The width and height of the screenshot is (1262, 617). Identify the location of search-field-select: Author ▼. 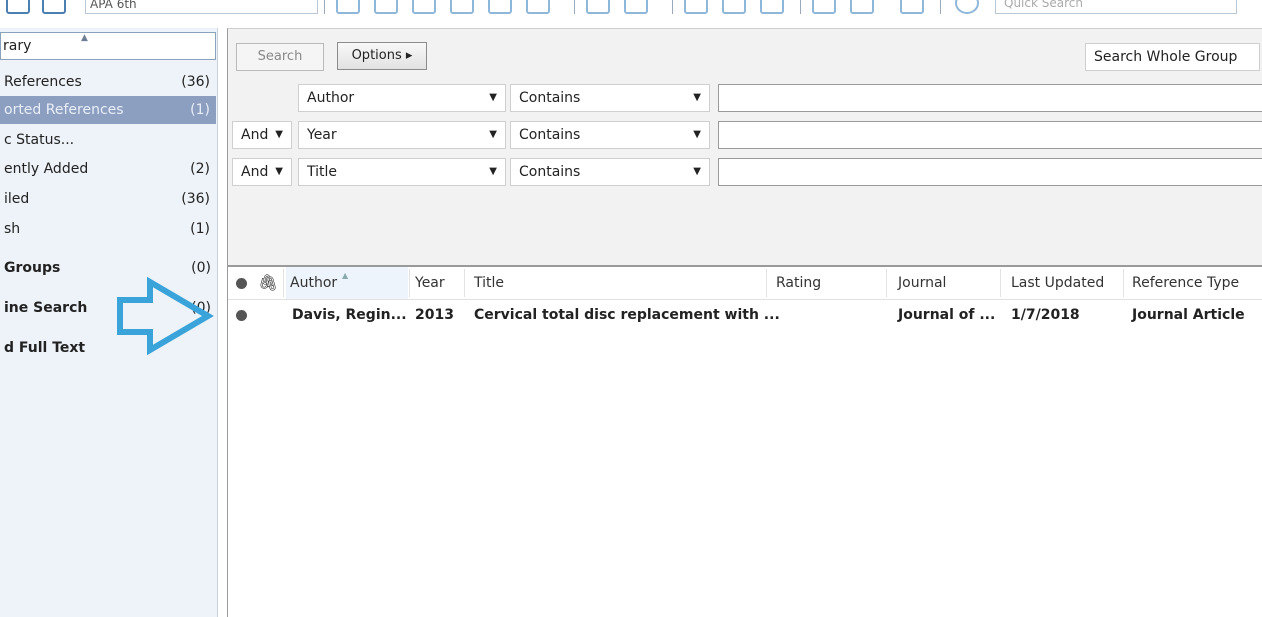
(402, 98).